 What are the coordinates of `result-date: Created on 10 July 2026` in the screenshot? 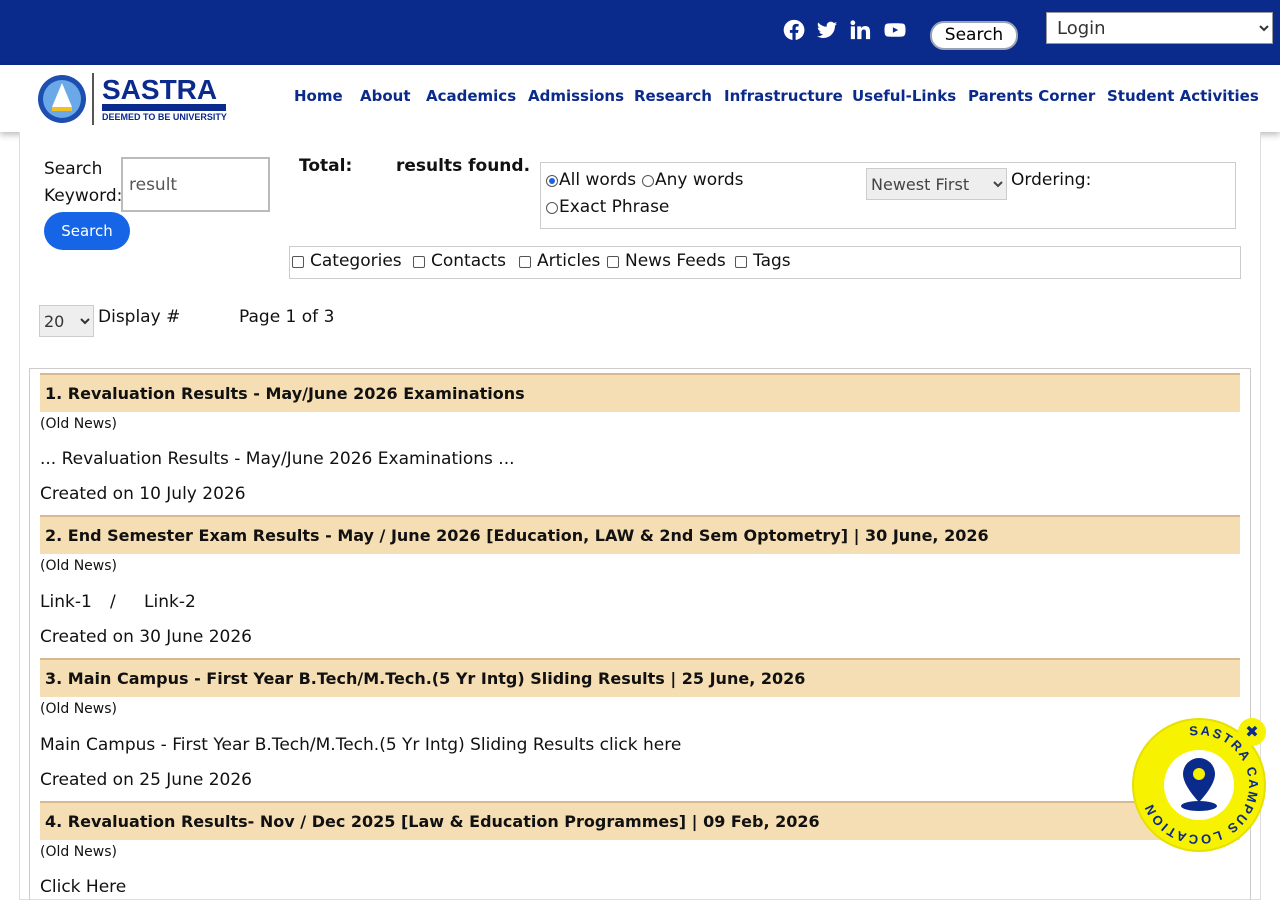 It's located at (143, 494).